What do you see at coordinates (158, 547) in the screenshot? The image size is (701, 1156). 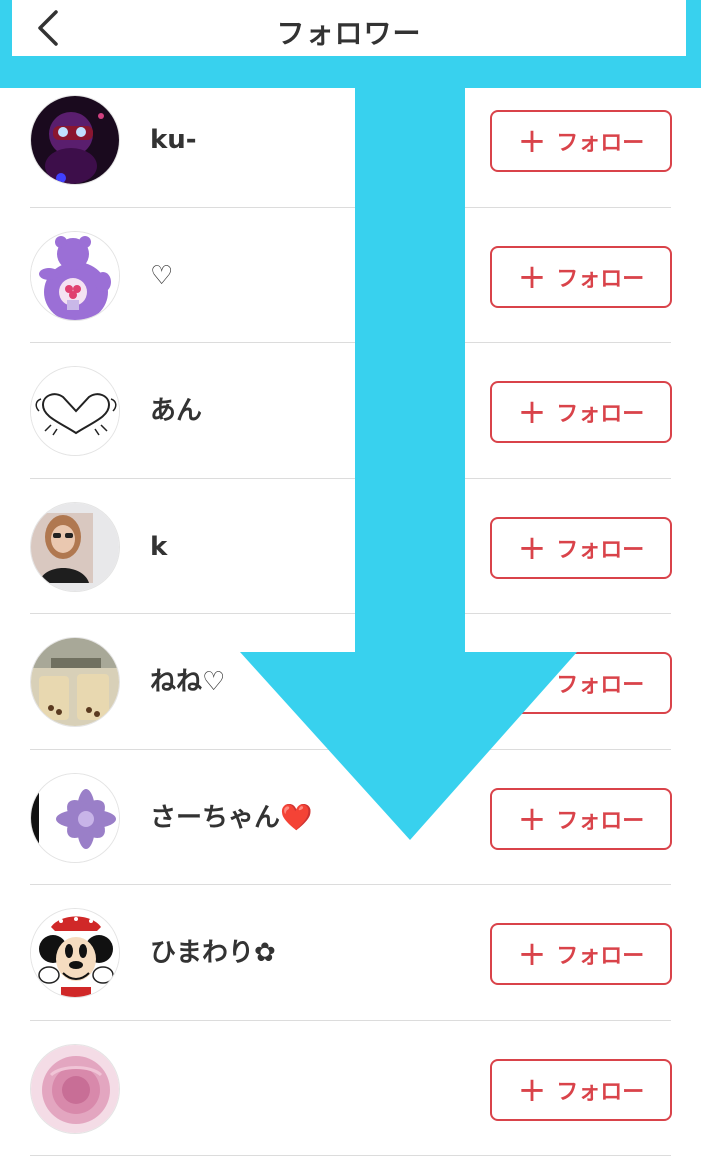 I see `username: k` at bounding box center [158, 547].